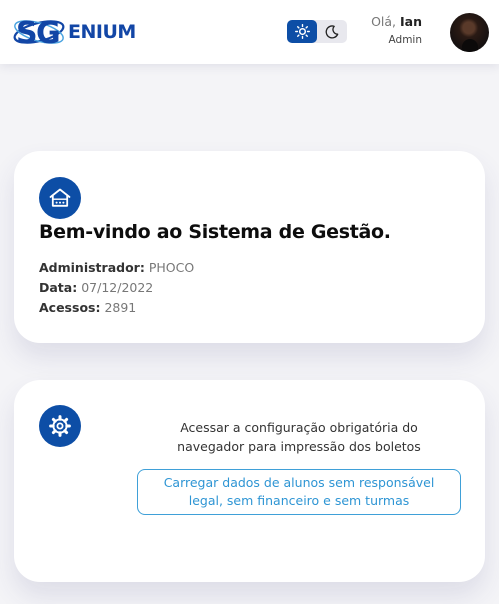 The width and height of the screenshot is (499, 604). Describe the element at coordinates (117, 287) in the screenshot. I see `date-value: 07/12/2022` at that location.